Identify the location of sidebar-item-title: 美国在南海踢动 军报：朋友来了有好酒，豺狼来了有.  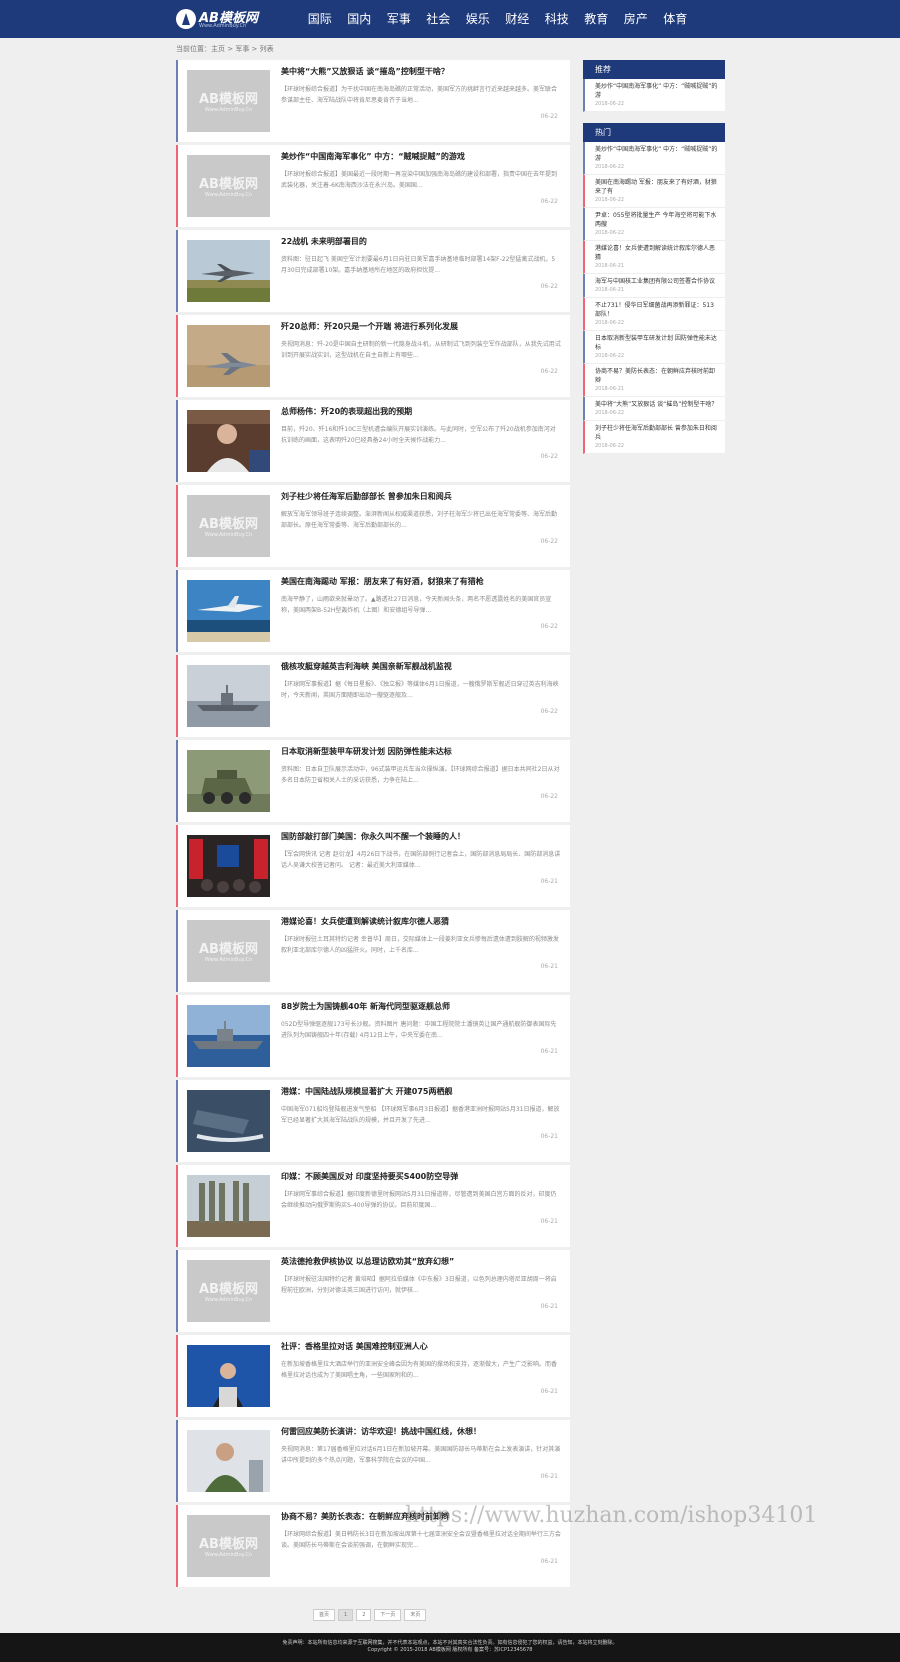
(657, 187).